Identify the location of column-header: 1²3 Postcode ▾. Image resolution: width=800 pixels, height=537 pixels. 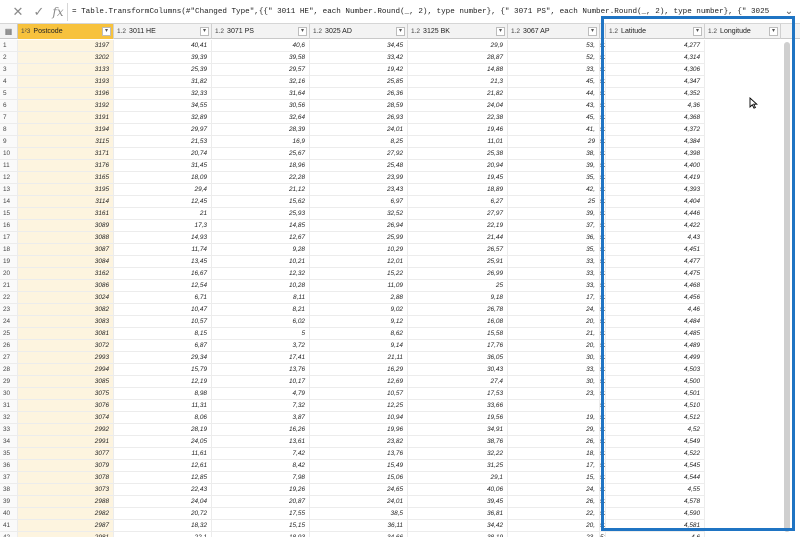
(66, 31).